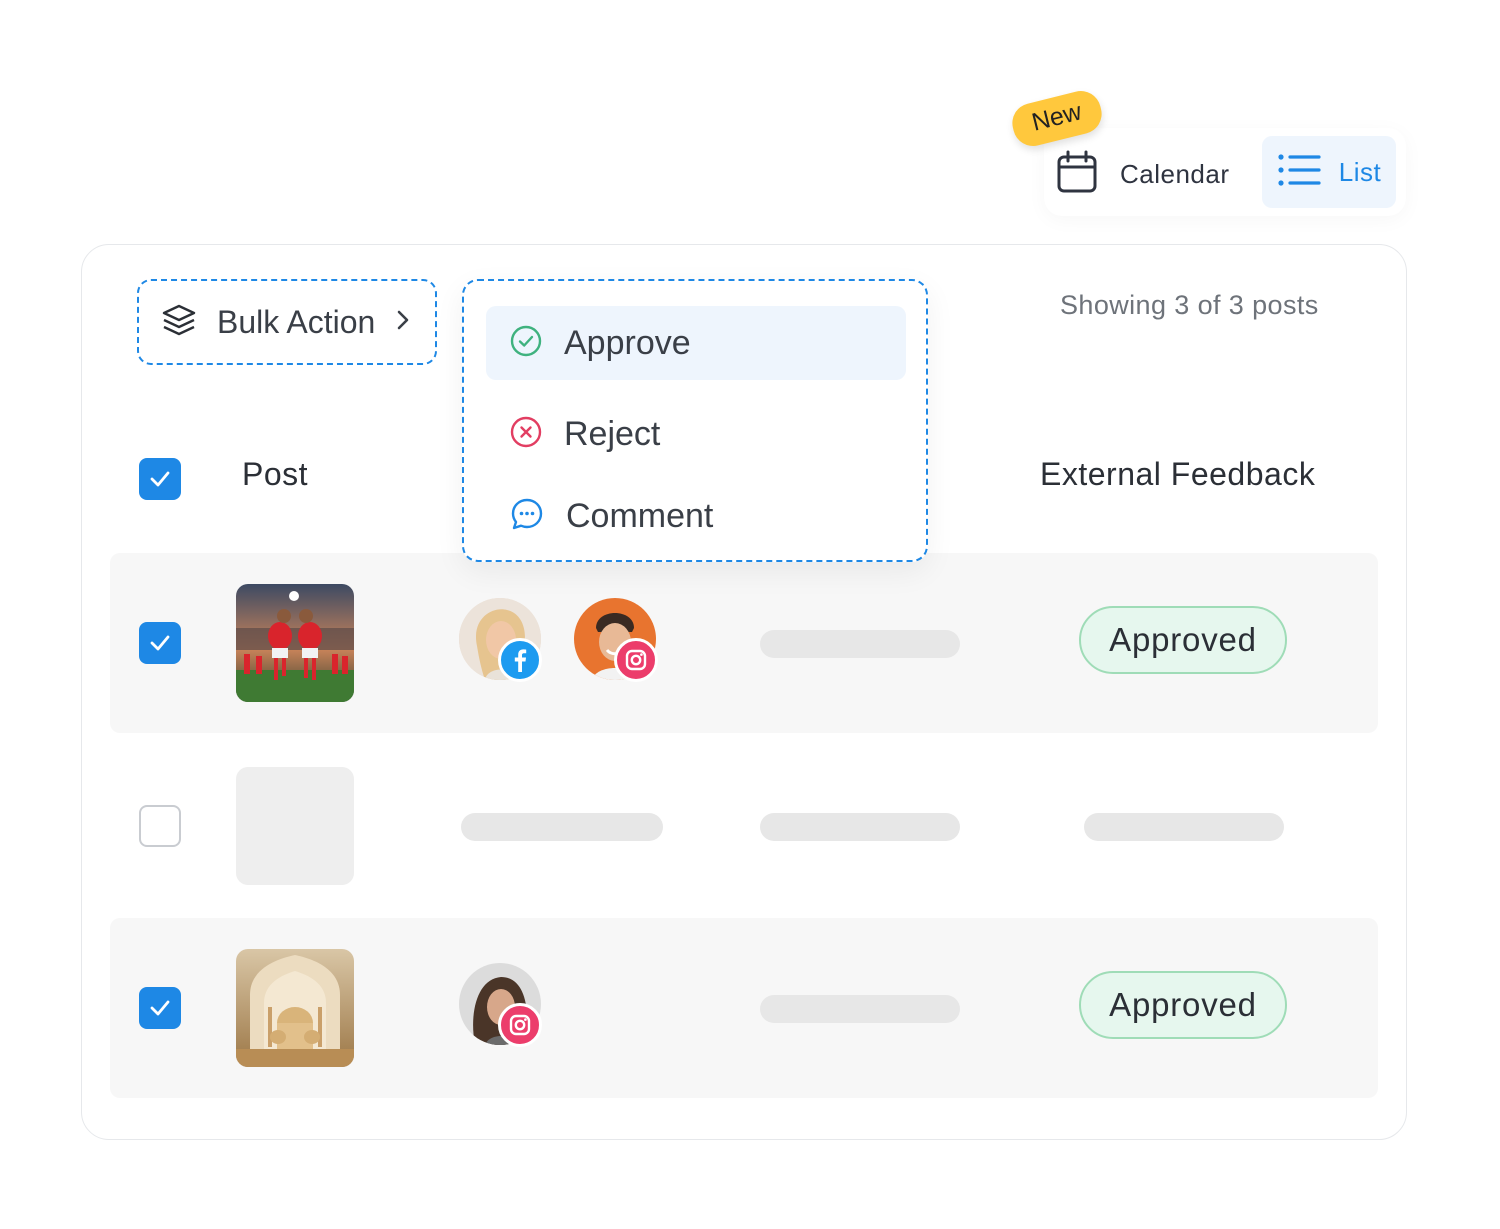 The width and height of the screenshot is (1500, 1229). What do you see at coordinates (640, 515) in the screenshot?
I see `menu-item-label: Comment` at bounding box center [640, 515].